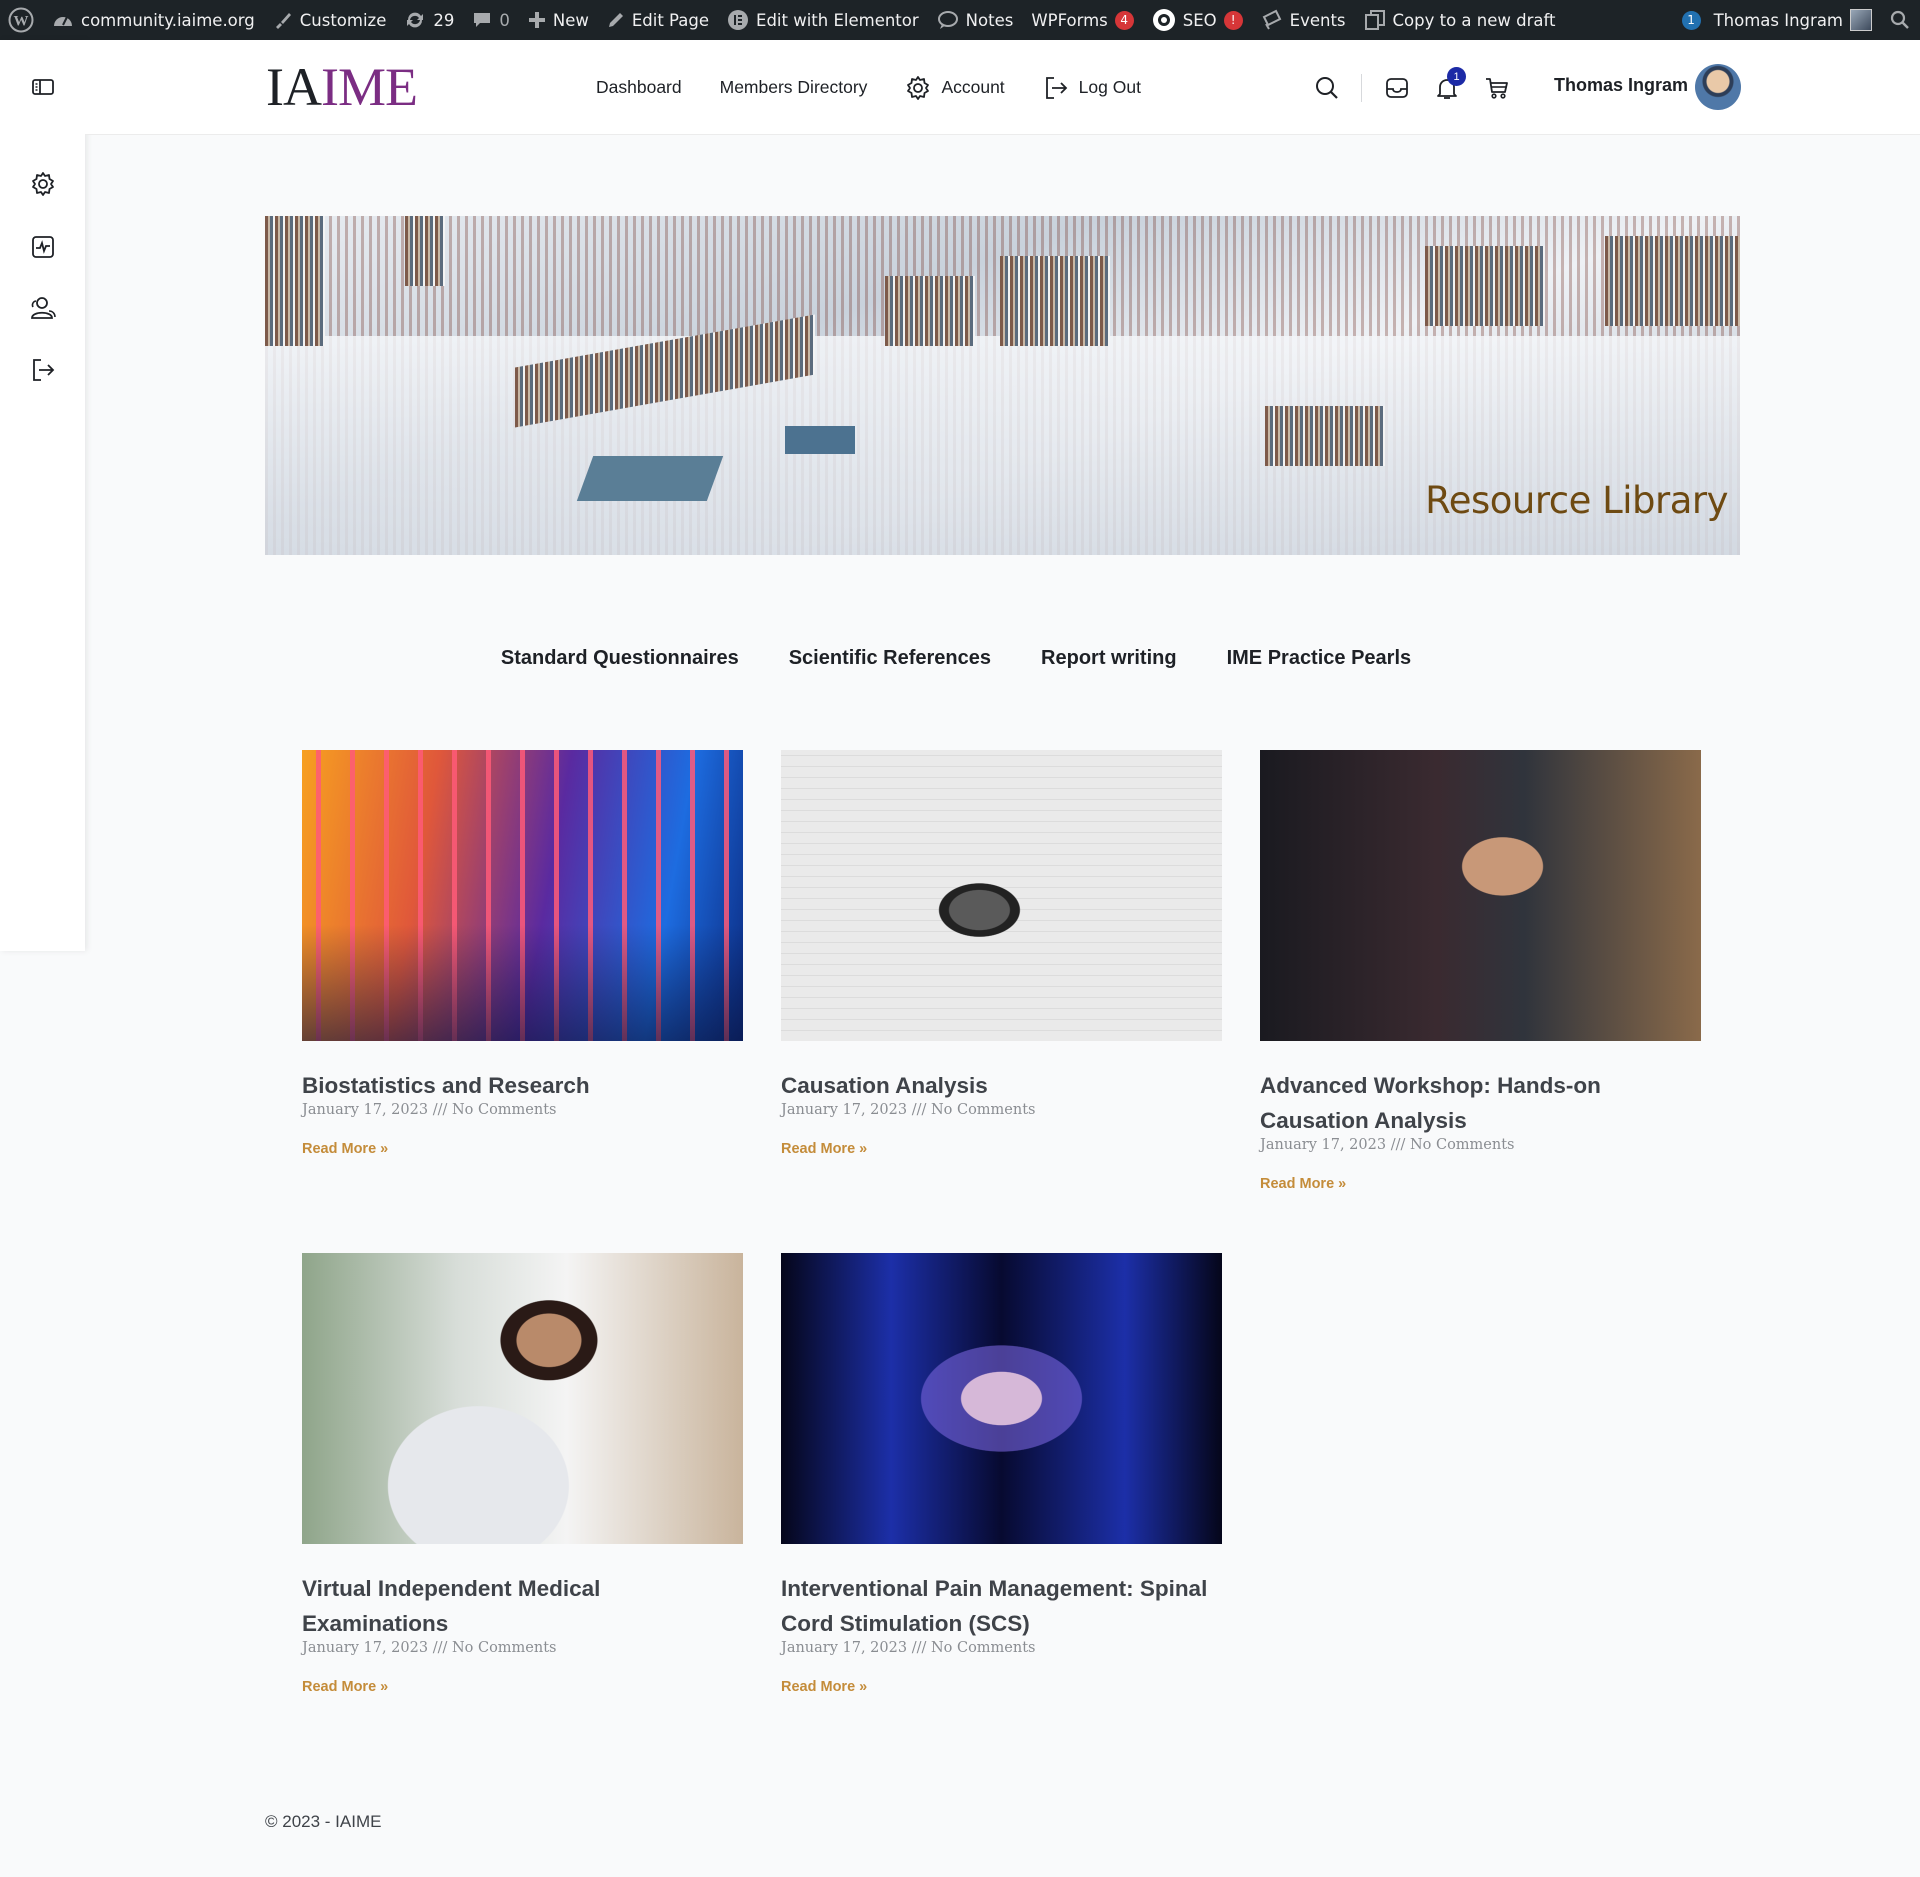  Describe the element at coordinates (1361, 88) in the screenshot. I see `header-divider` at that location.